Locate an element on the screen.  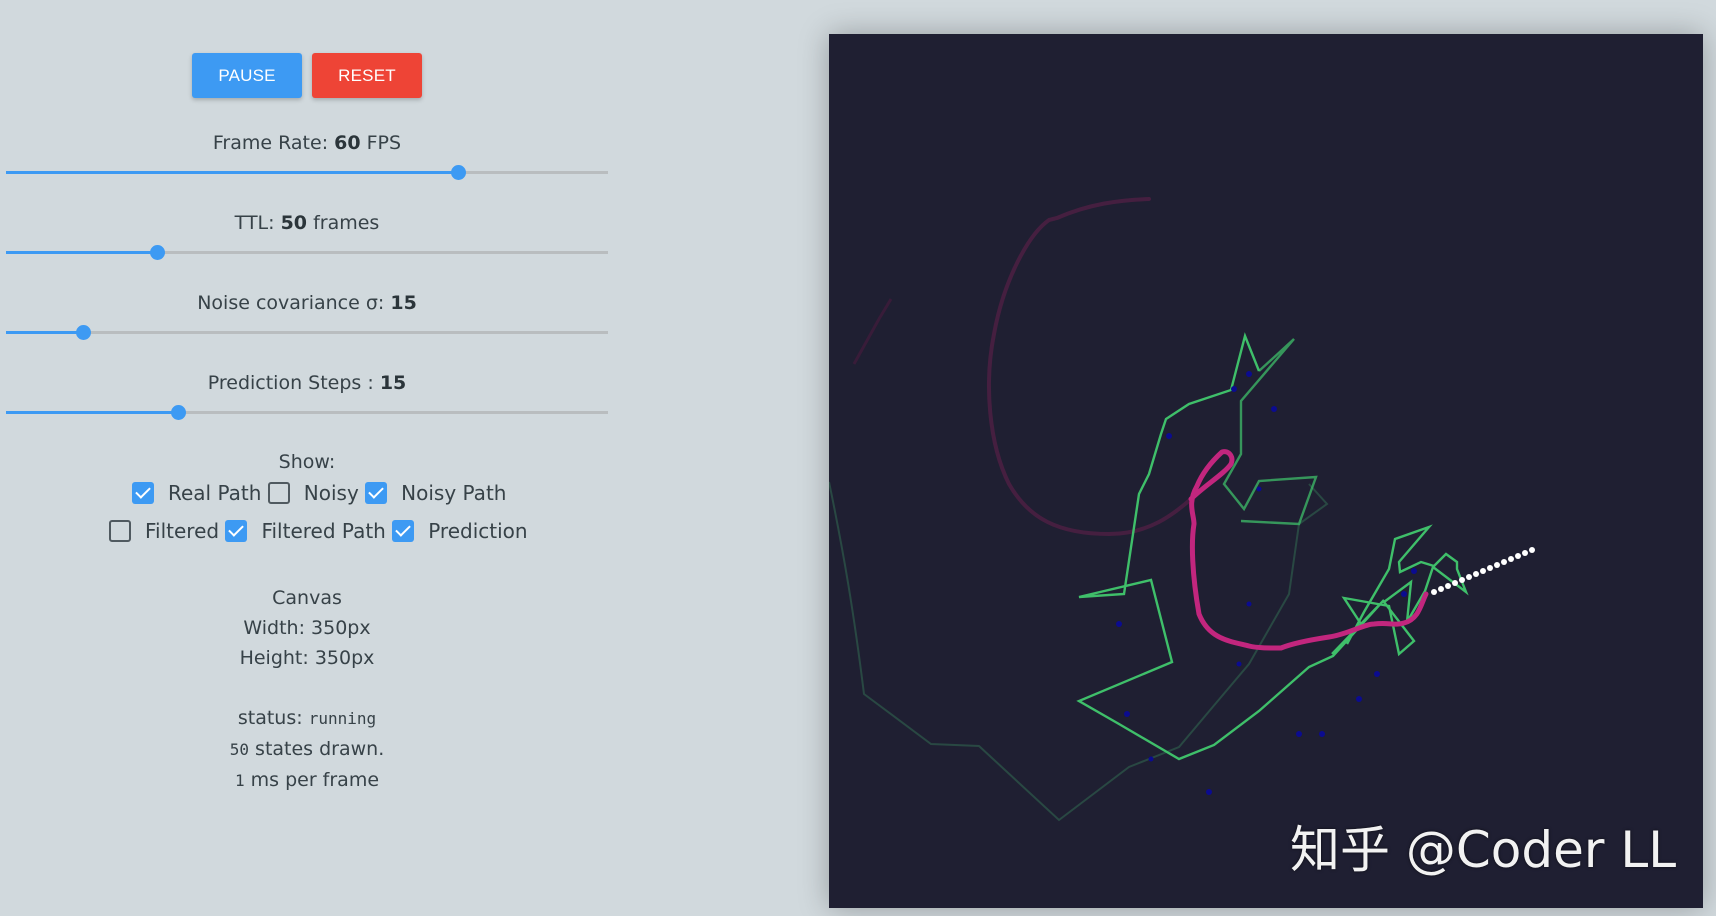
checkbox-filtered-path-label: Filtered Path is located at coordinates (323, 531).